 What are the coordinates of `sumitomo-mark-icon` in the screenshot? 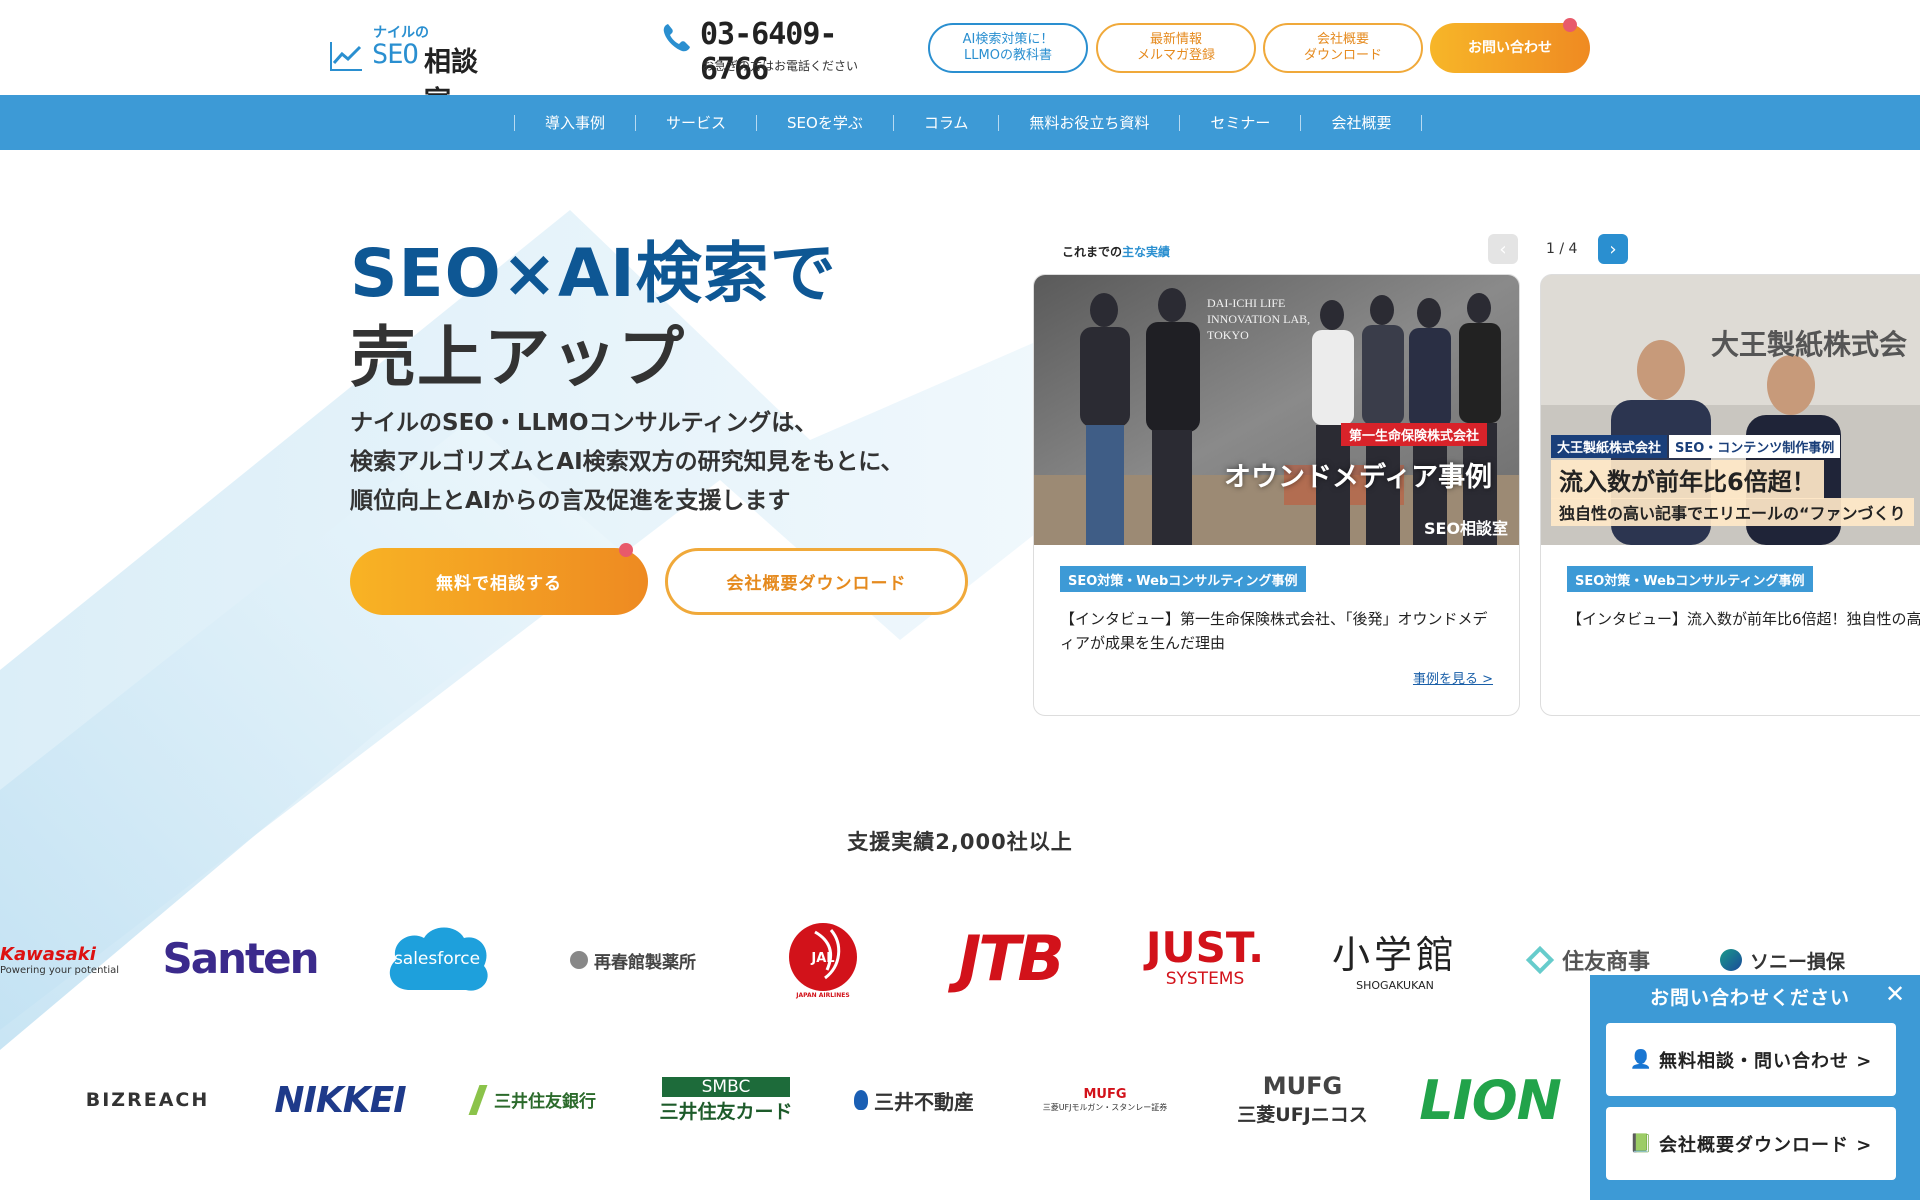 It's located at (1540, 960).